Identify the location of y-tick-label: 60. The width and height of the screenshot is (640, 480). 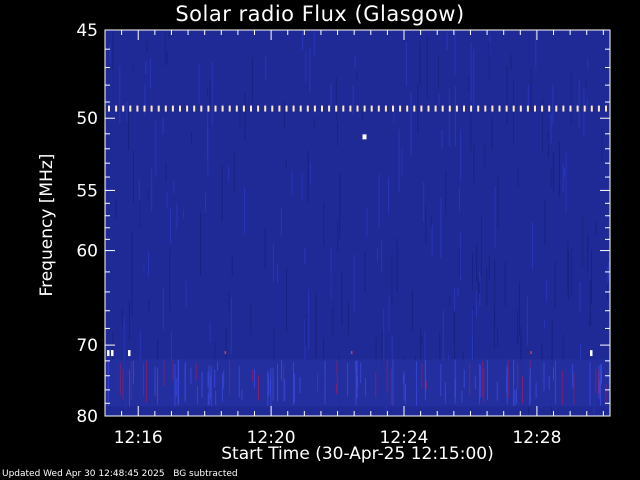
(87, 252).